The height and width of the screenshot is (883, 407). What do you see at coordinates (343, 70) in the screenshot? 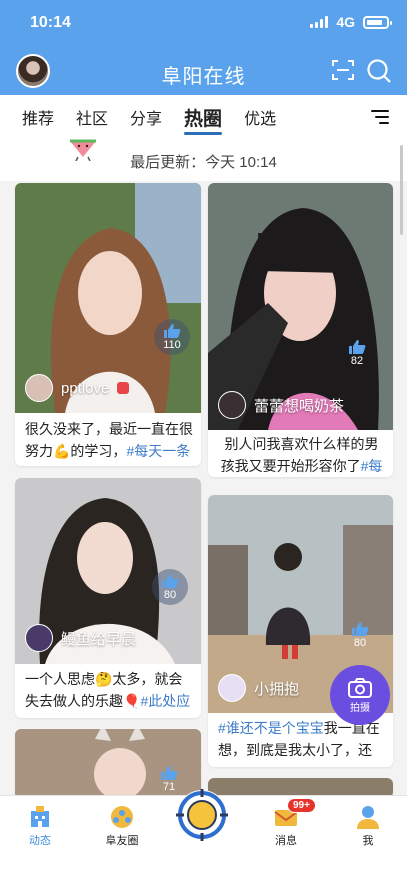
I see `scan-icon` at bounding box center [343, 70].